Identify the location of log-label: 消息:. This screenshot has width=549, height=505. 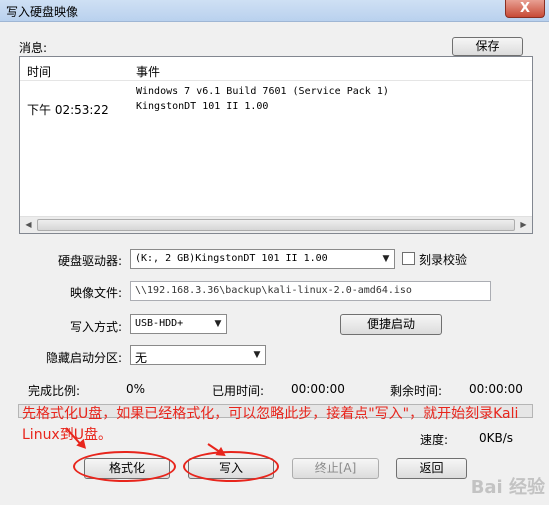
(33, 48).